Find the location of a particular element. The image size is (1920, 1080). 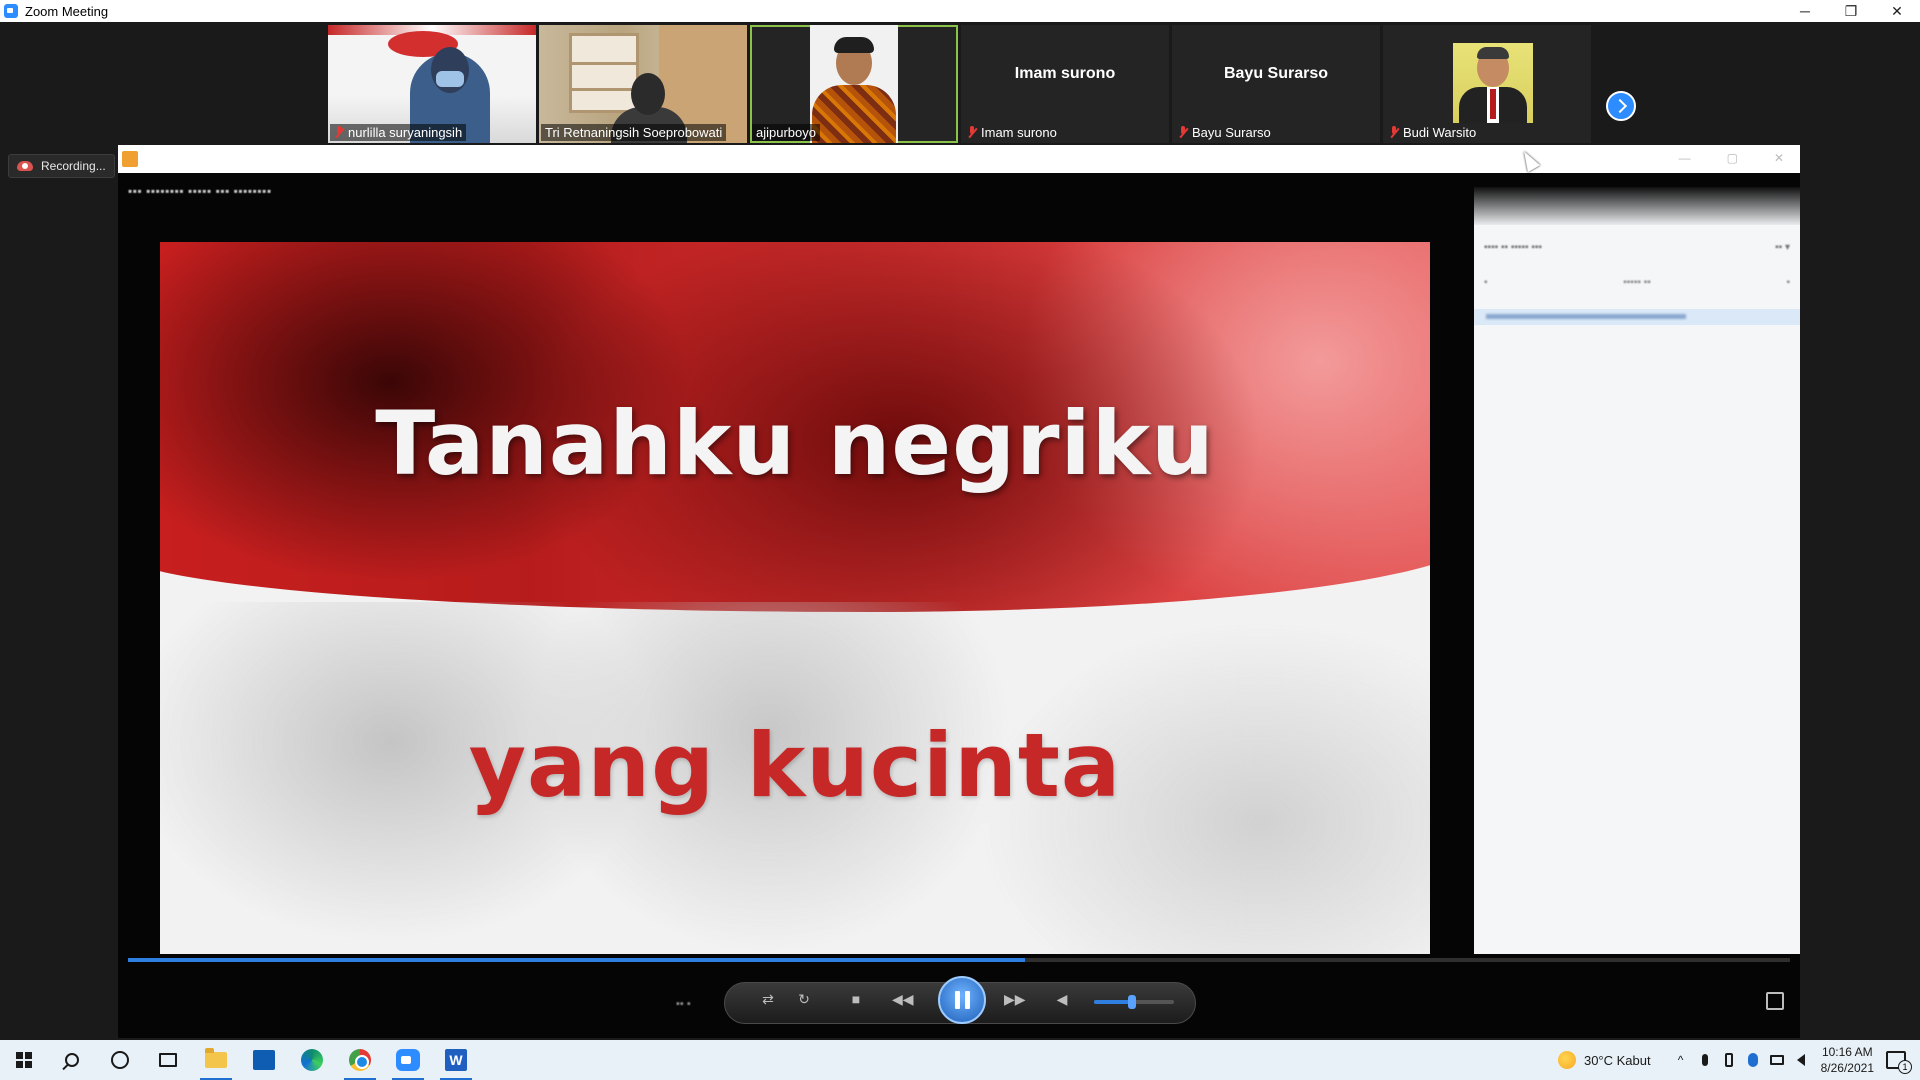

participant-video is located at coordinates (854, 84).